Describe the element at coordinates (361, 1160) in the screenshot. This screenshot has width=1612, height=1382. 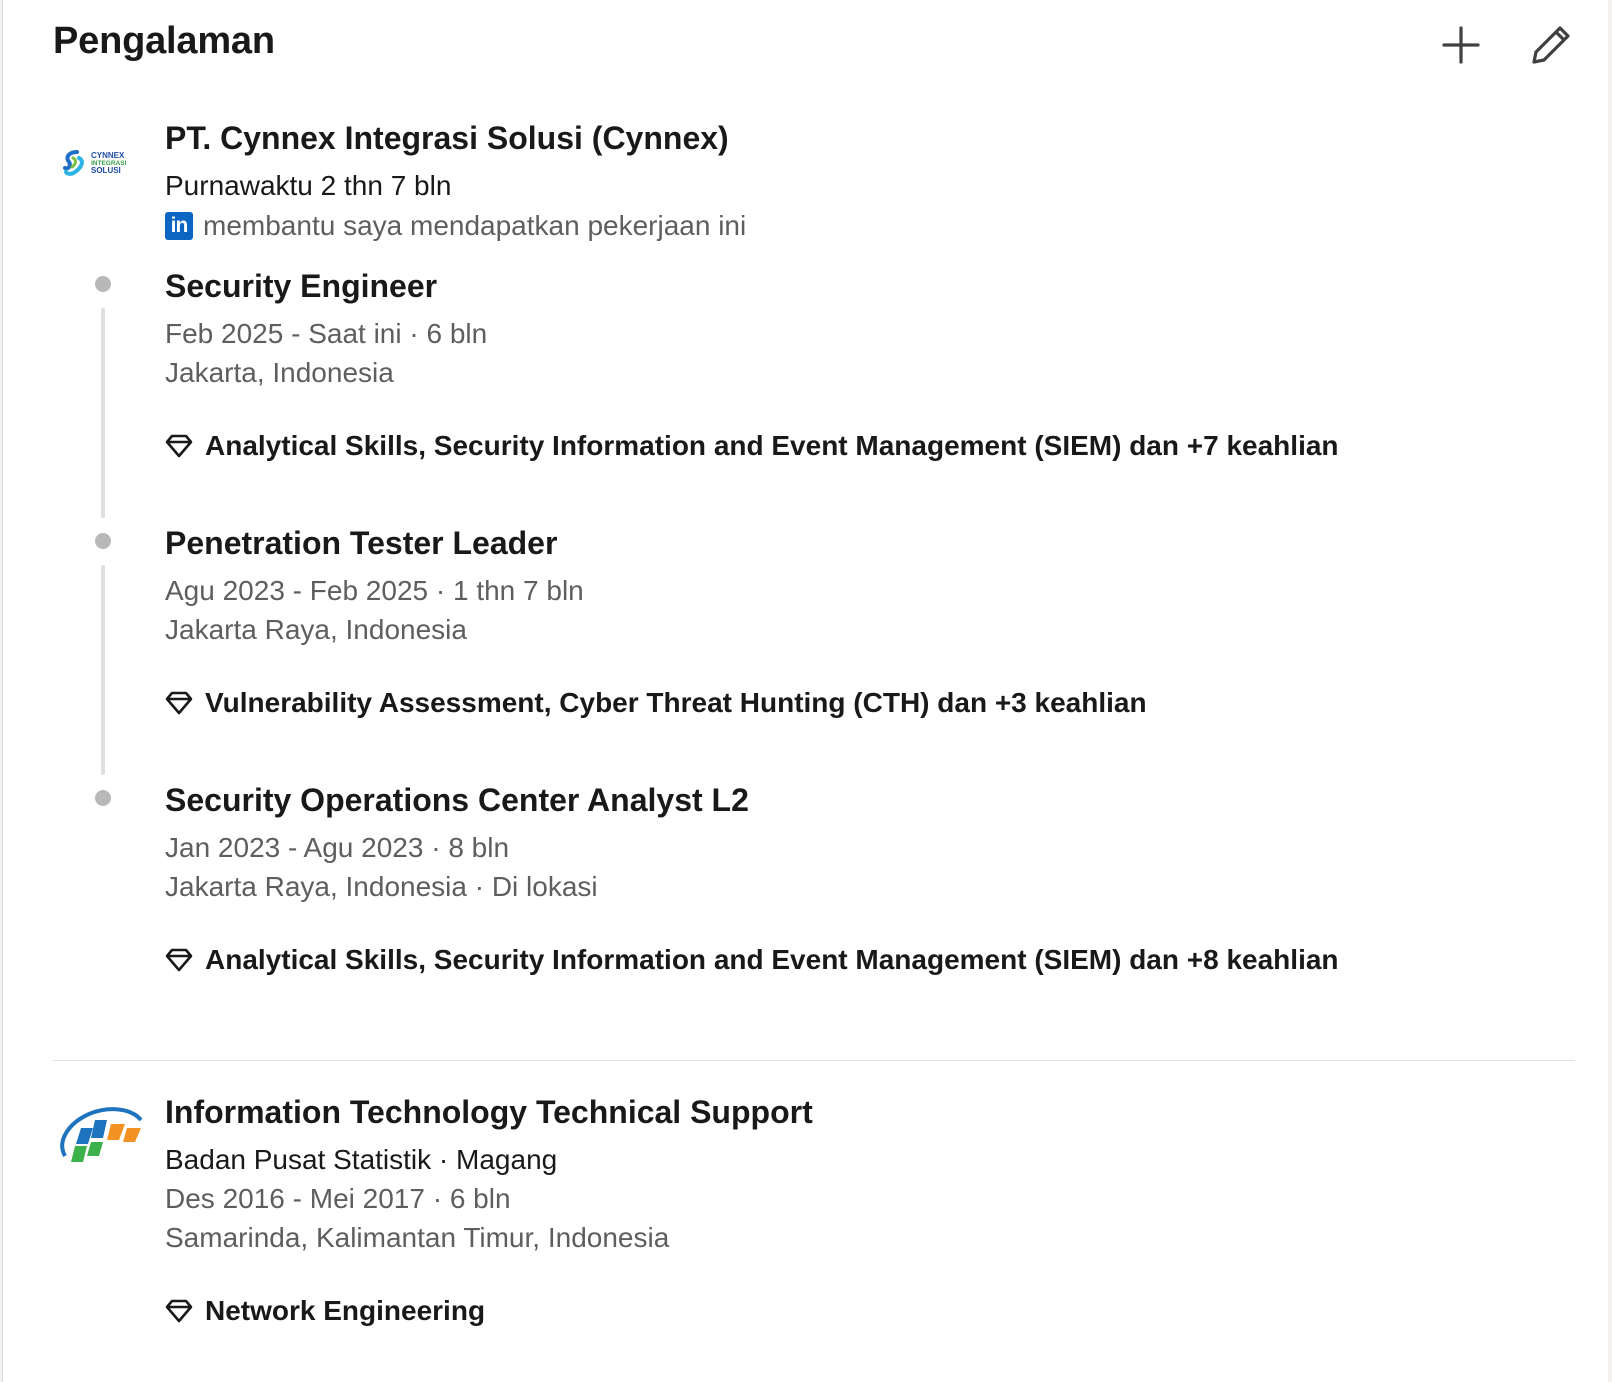
I see `company-name: Badan Pusat Statistik · Magang` at that location.